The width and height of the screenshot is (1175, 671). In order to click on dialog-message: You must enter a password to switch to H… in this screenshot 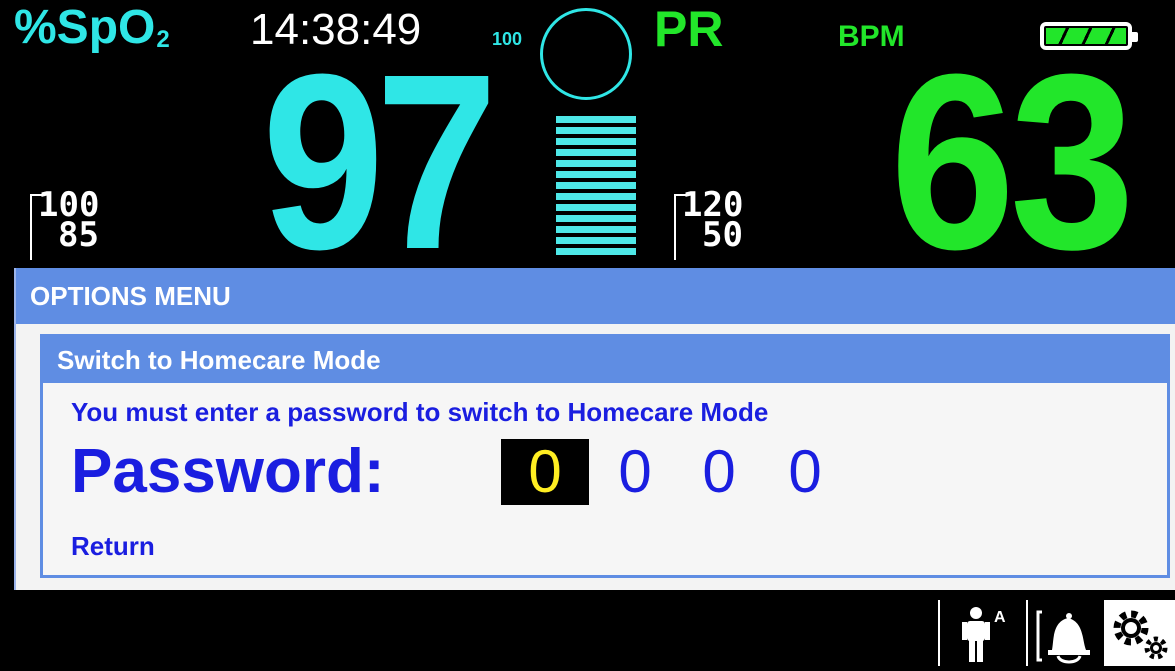, I will do `click(420, 412)`.